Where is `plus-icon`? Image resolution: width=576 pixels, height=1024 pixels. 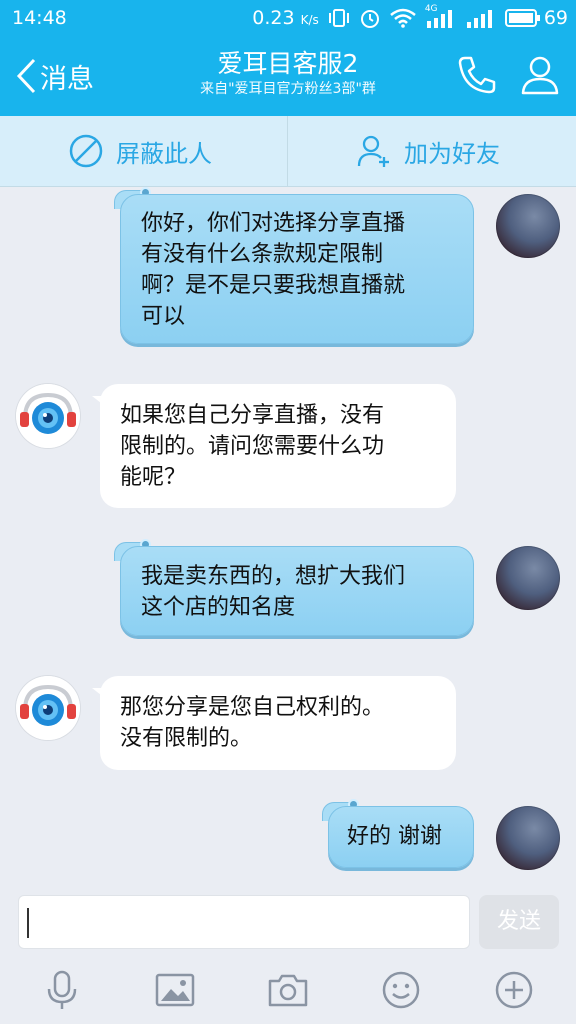 plus-icon is located at coordinates (514, 990).